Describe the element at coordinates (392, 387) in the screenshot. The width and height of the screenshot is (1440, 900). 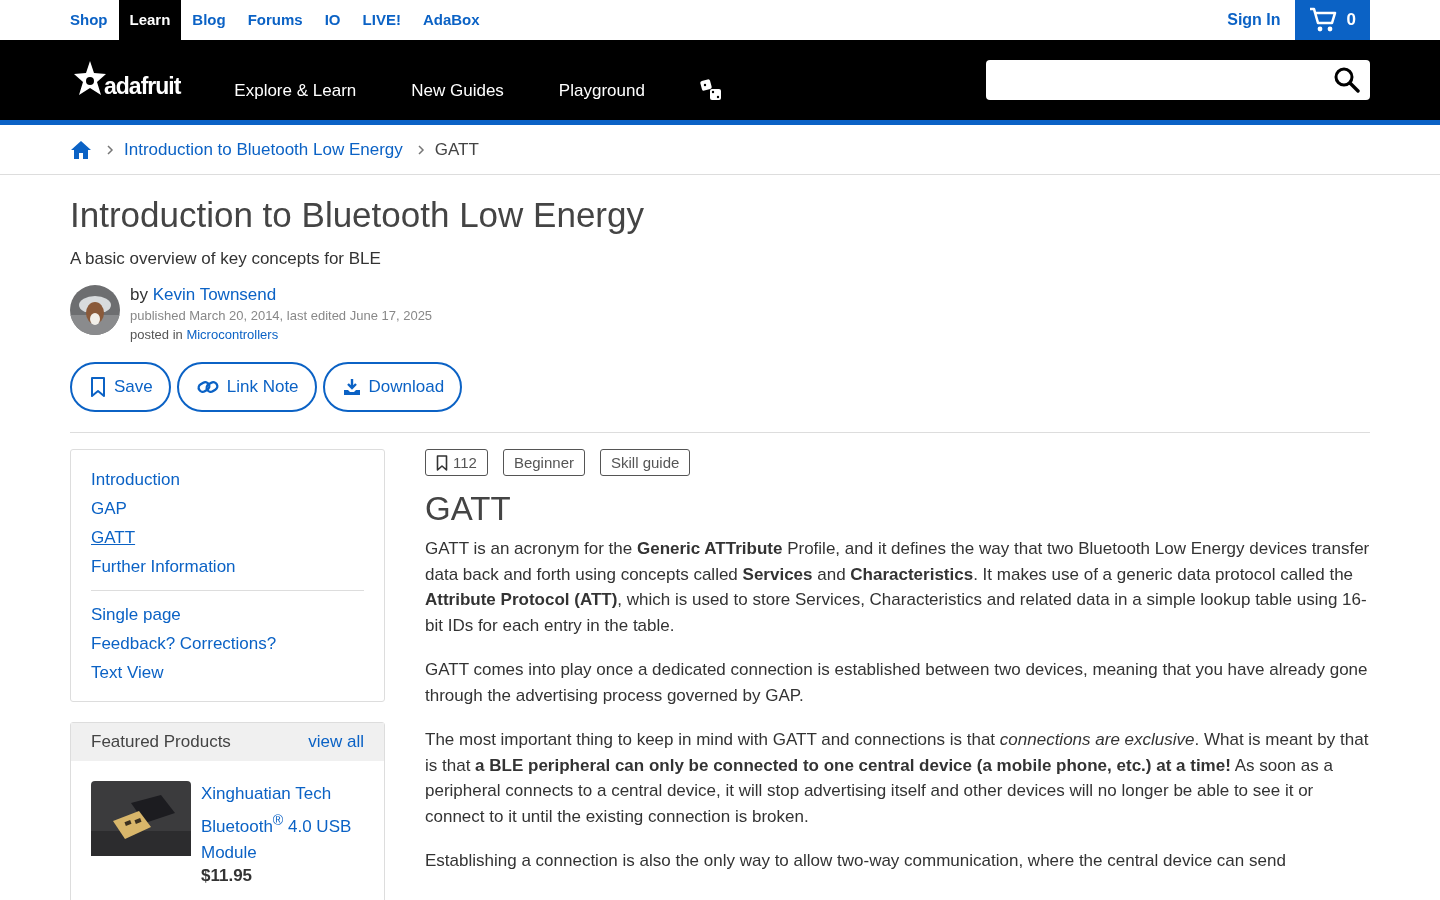
I see `action-button: Download` at that location.